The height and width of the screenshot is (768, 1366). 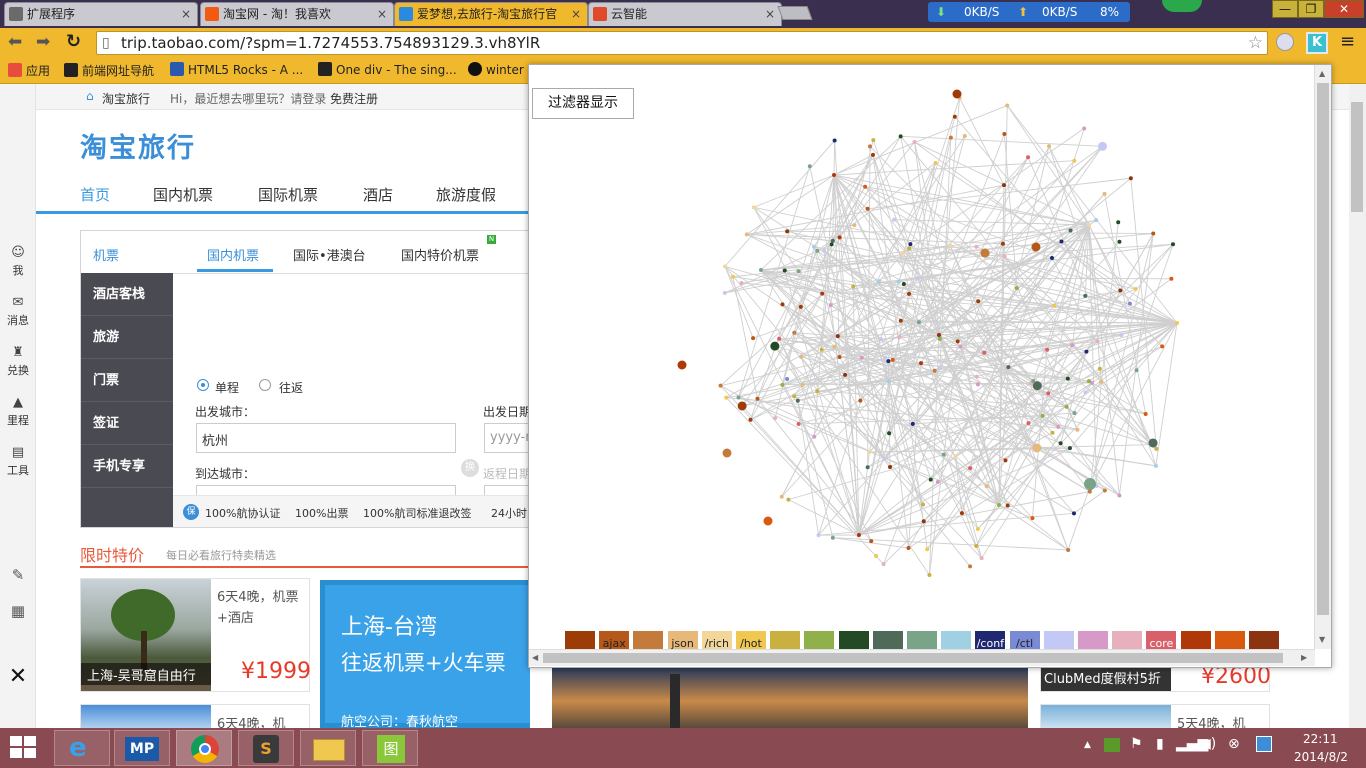 What do you see at coordinates (440, 254) in the screenshot?
I see `tab-special: 国内特价机票` at bounding box center [440, 254].